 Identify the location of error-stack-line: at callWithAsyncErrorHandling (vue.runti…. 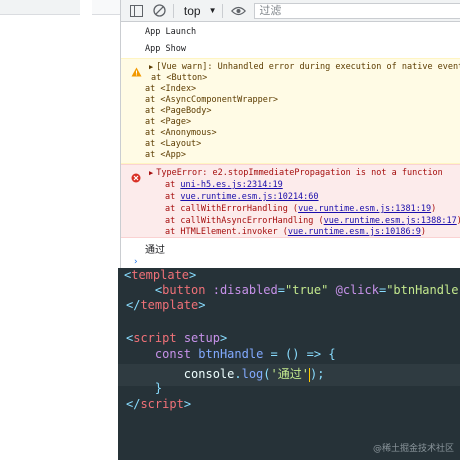
(312, 221).